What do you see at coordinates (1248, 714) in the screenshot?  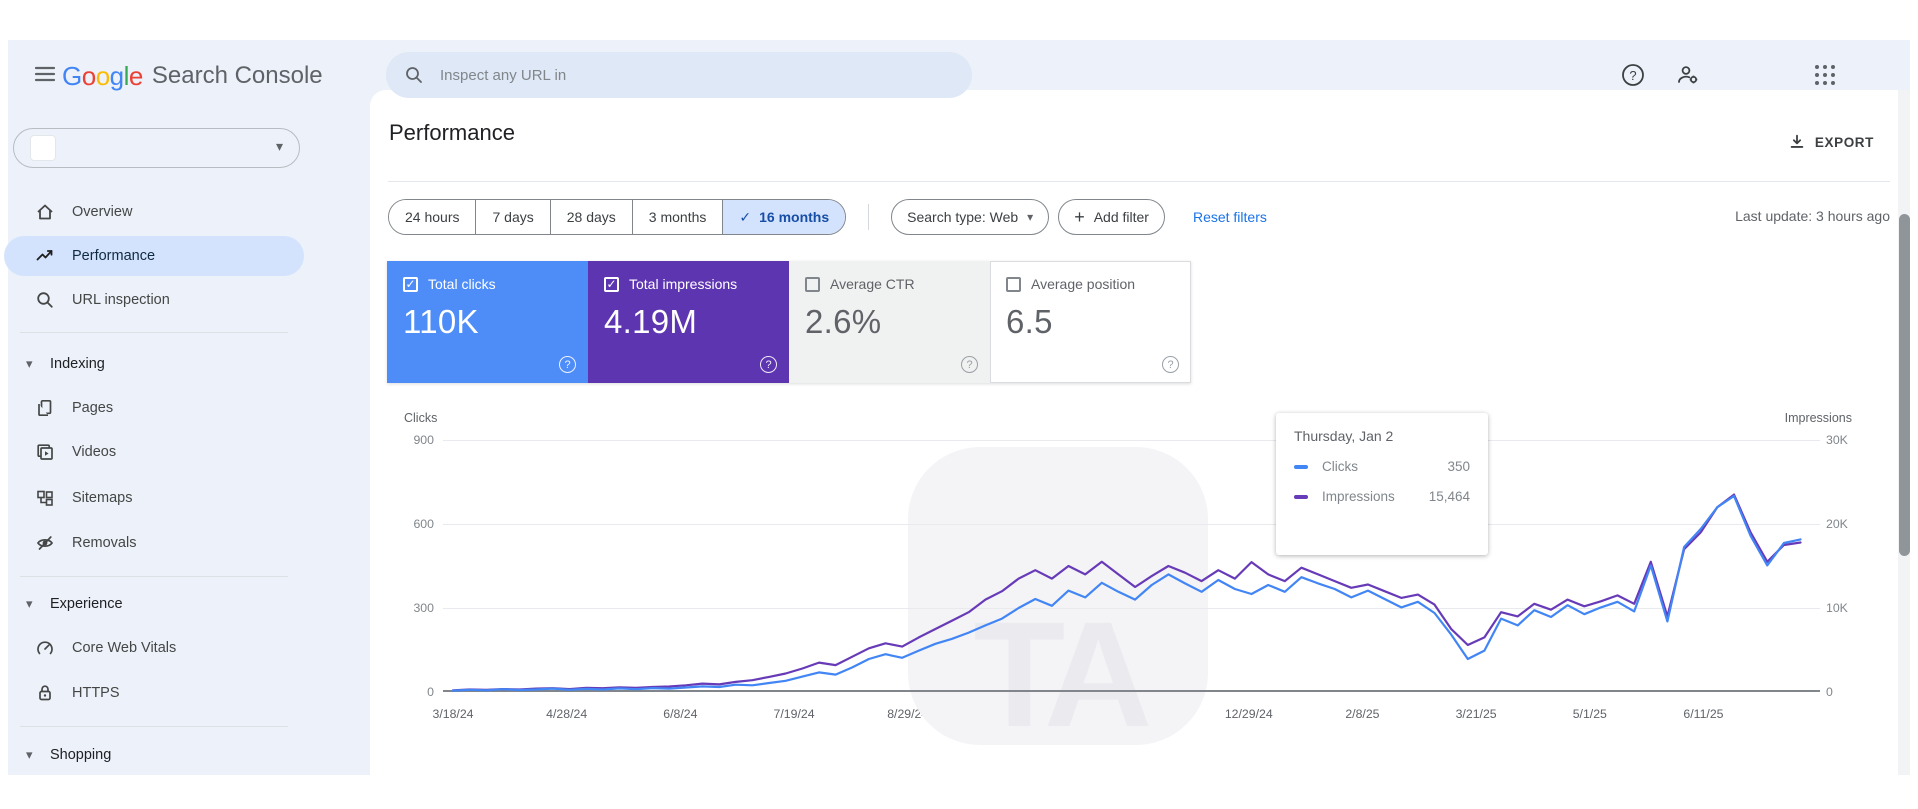 I see `x-axis-label: 12/29/24` at bounding box center [1248, 714].